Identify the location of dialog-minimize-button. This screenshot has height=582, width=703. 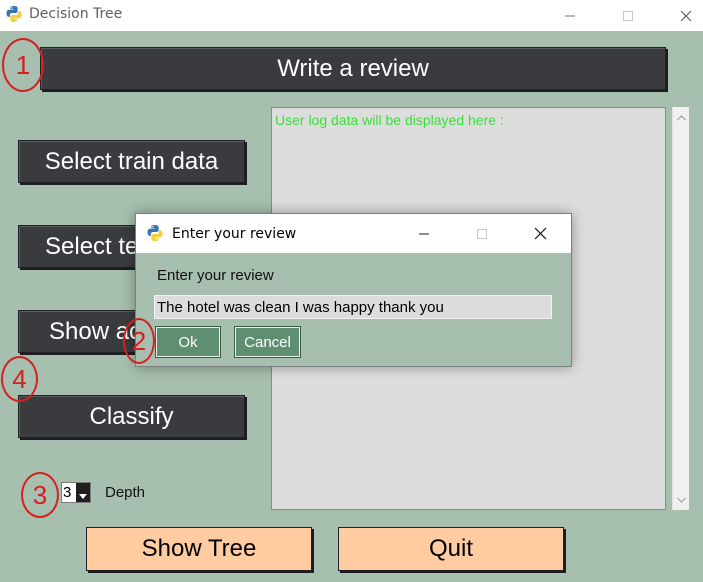
(424, 233).